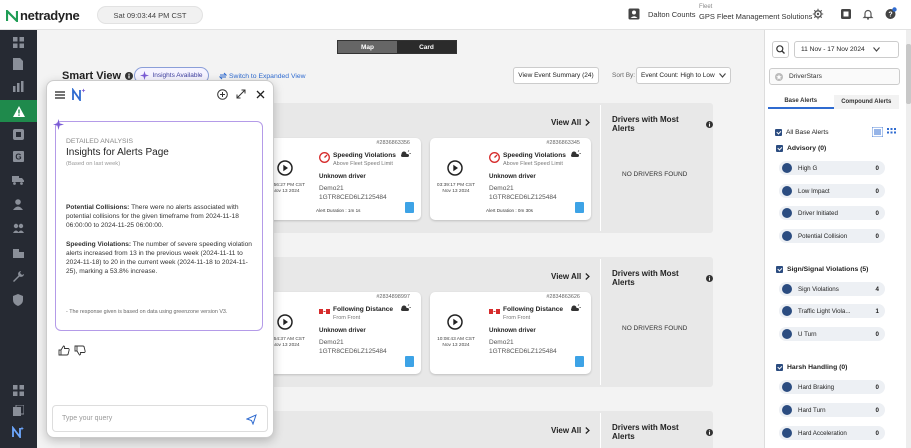  Describe the element at coordinates (393, 143) in the screenshot. I see `alert-id: #2836863356` at that location.